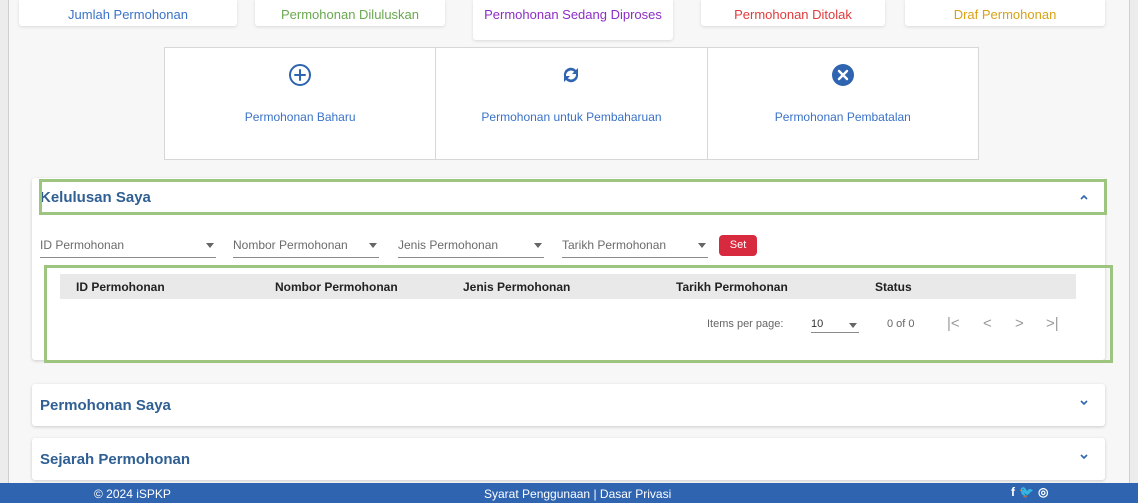  I want to click on stat-draf-permohonan: Draf Permohonan, so click(1005, 13).